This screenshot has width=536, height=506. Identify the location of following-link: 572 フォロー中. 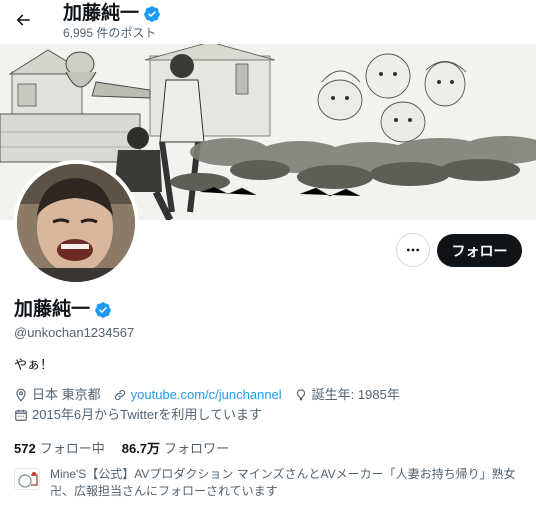
(59, 449).